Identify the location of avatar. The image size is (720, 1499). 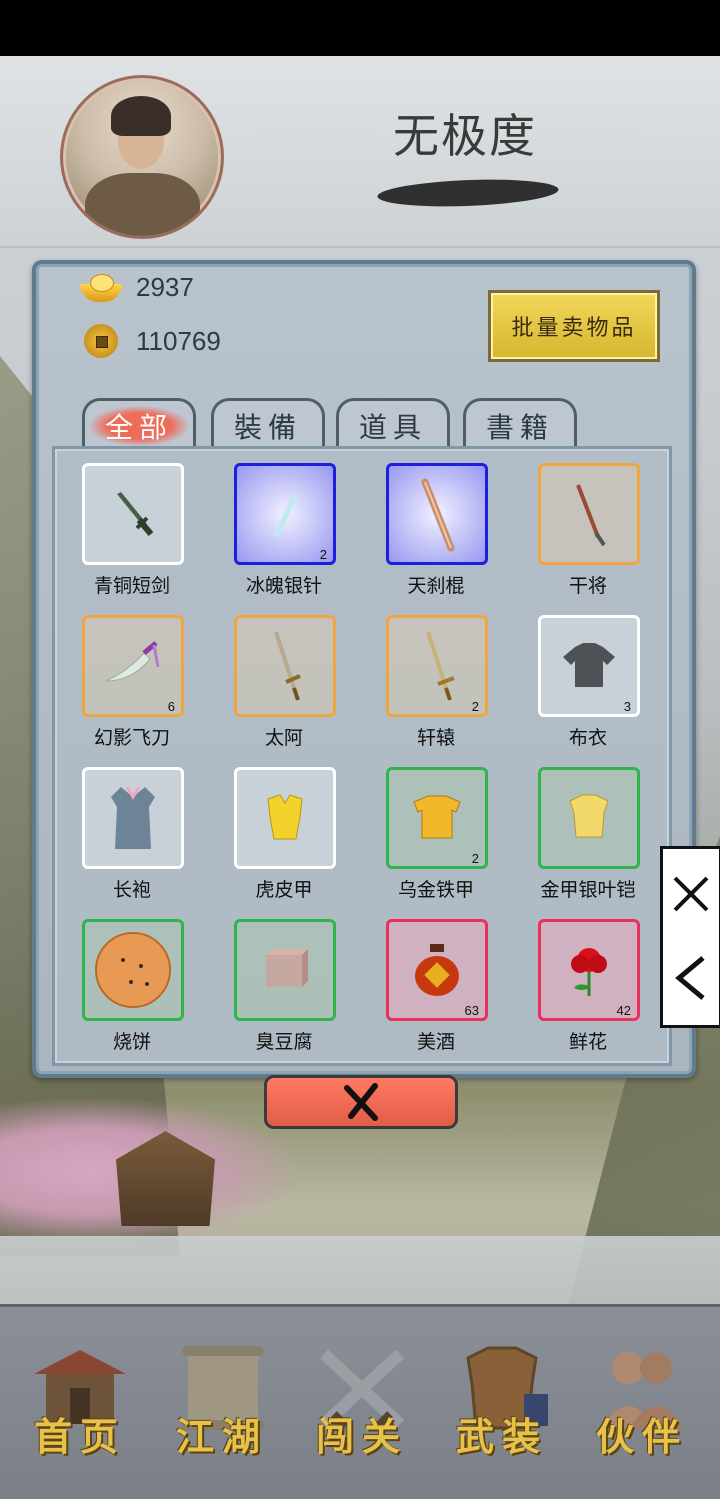
(142, 157).